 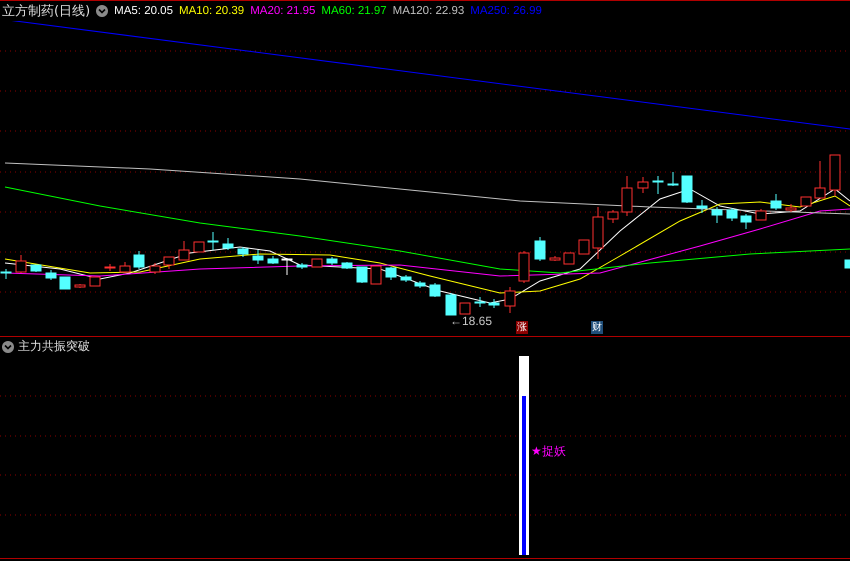 I want to click on moving-average-value: MA20: 21.95, so click(x=283, y=11).